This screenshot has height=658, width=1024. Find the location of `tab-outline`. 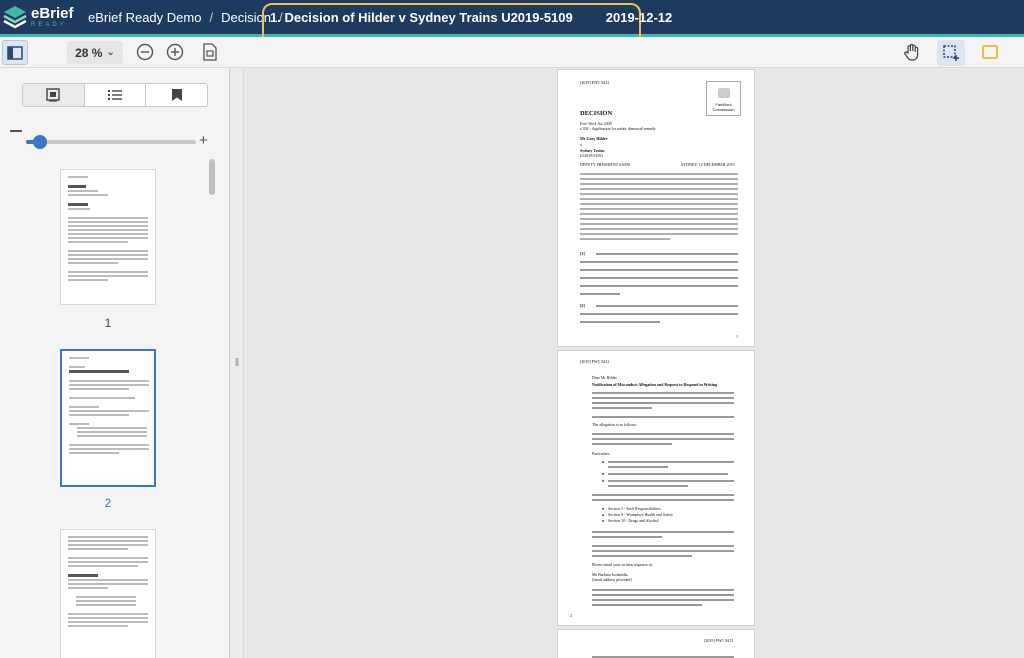

tab-outline is located at coordinates (116, 95).